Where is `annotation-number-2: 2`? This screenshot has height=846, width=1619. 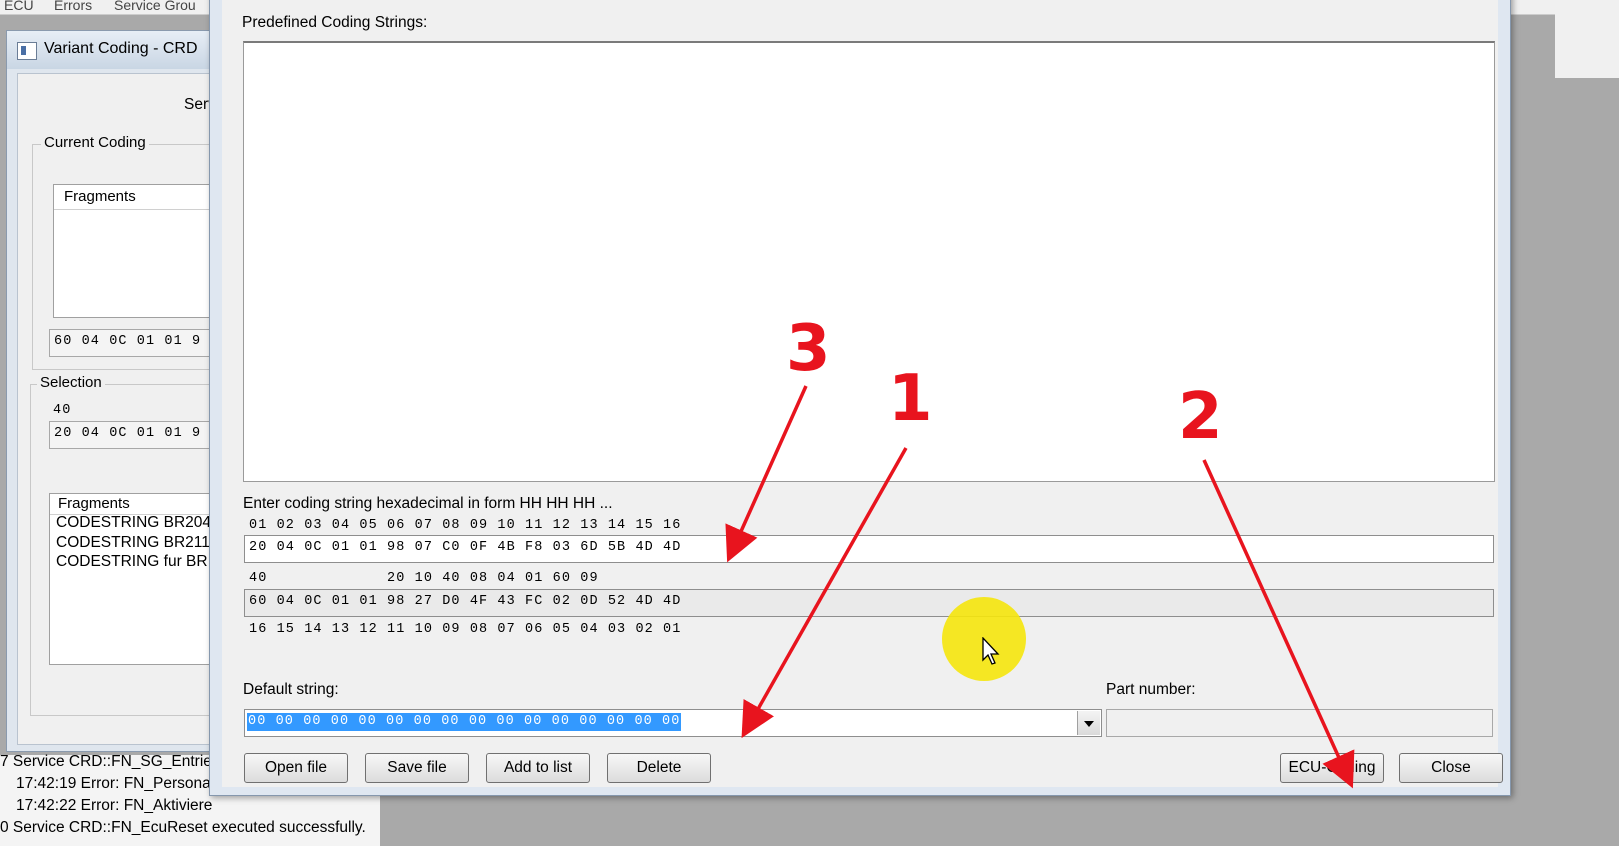 annotation-number-2: 2 is located at coordinates (1200, 417).